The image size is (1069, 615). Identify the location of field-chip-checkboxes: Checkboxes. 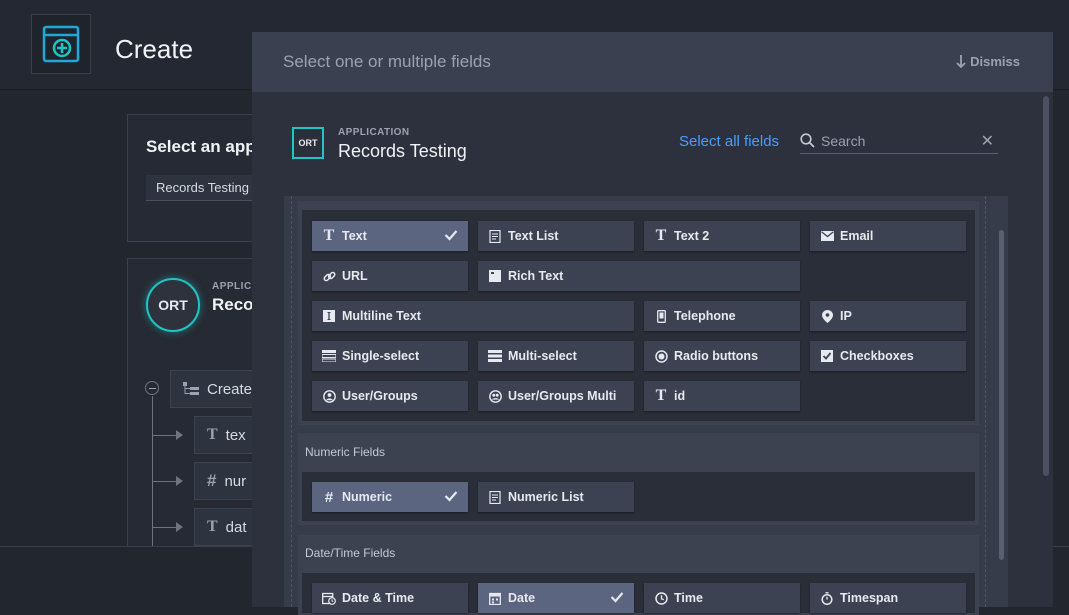
(888, 356).